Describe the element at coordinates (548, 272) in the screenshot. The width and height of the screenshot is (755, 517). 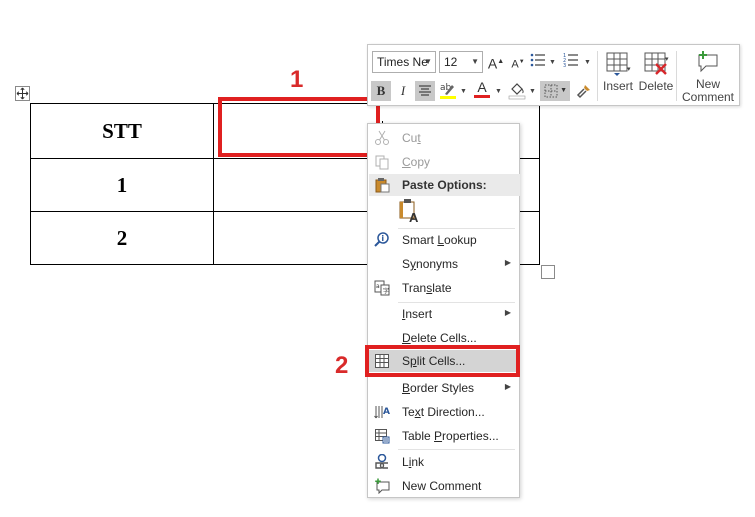
I see `table-resize-handle` at that location.